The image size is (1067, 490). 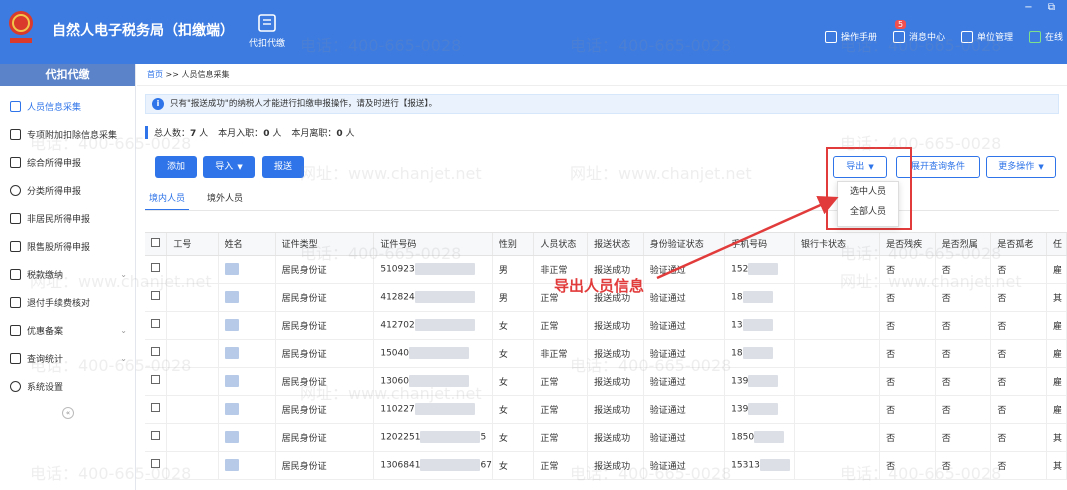 I want to click on unit-icon, so click(x=966, y=36).